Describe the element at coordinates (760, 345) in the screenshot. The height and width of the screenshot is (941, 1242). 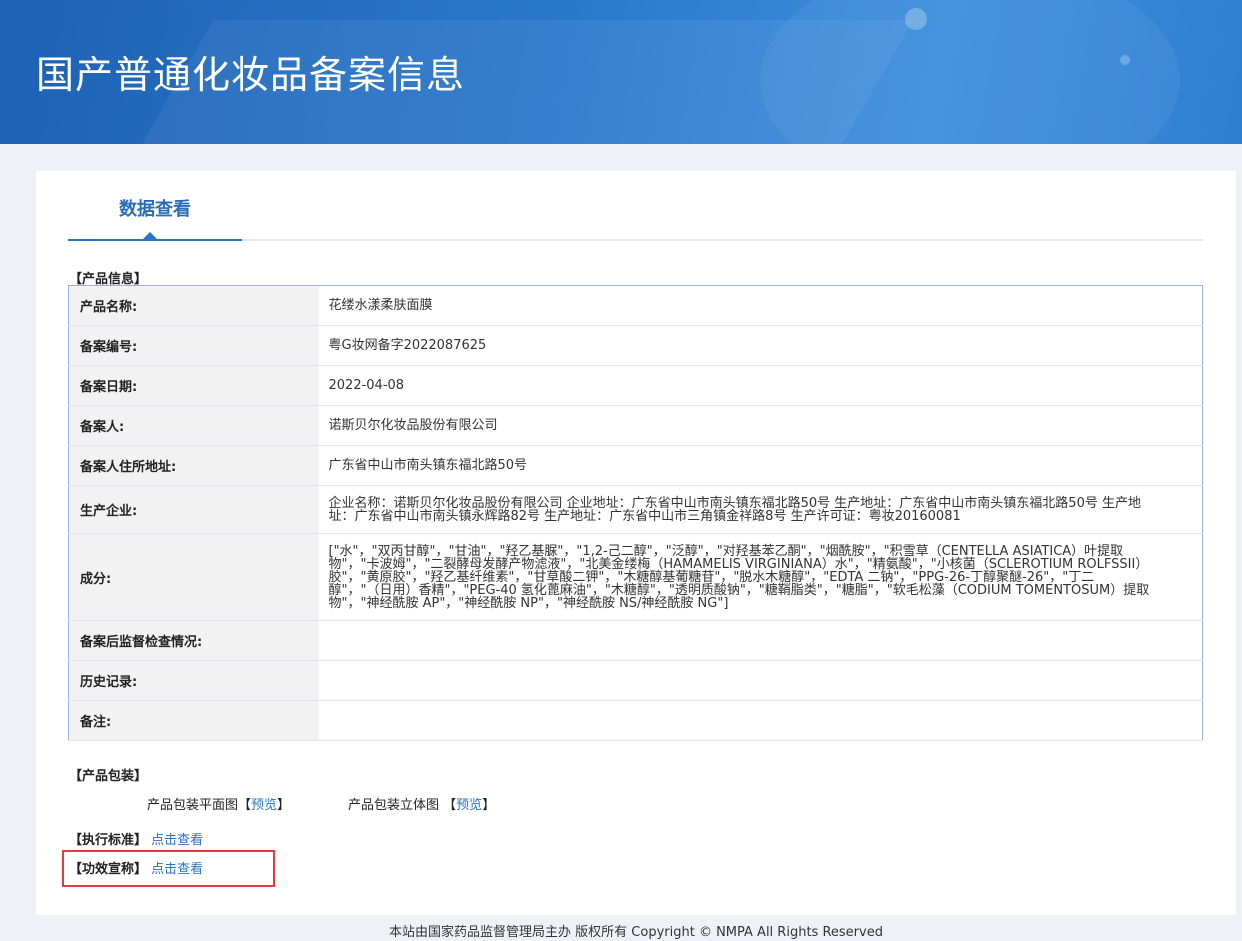
I see `row-value: 粤G妆网备字2022087625` at that location.